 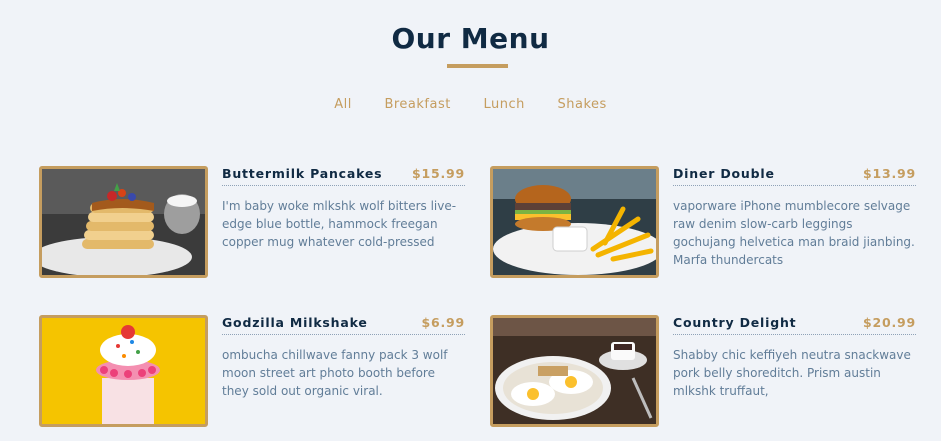 I want to click on filter-all-button: All, so click(x=343, y=104).